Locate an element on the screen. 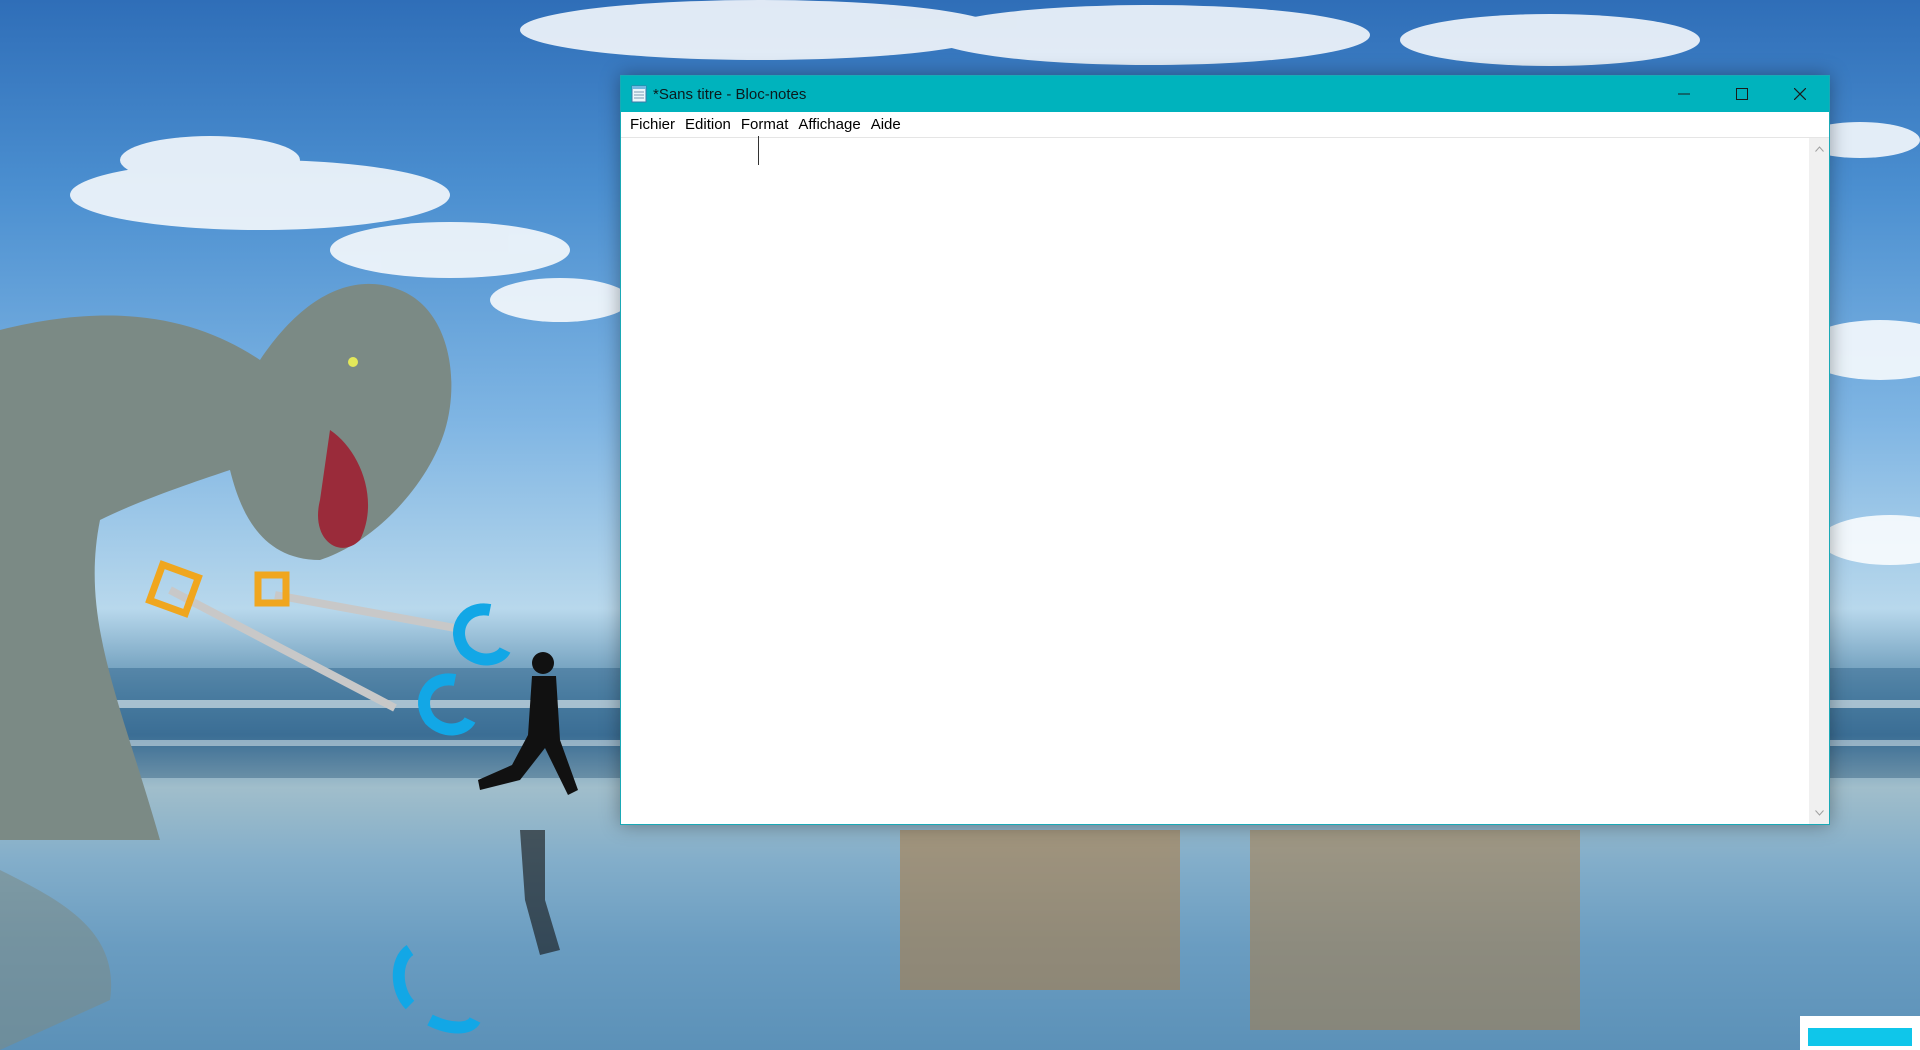 Image resolution: width=1920 pixels, height=1050 pixels. window-title: *Sans titre - Bloc-notes is located at coordinates (730, 94).